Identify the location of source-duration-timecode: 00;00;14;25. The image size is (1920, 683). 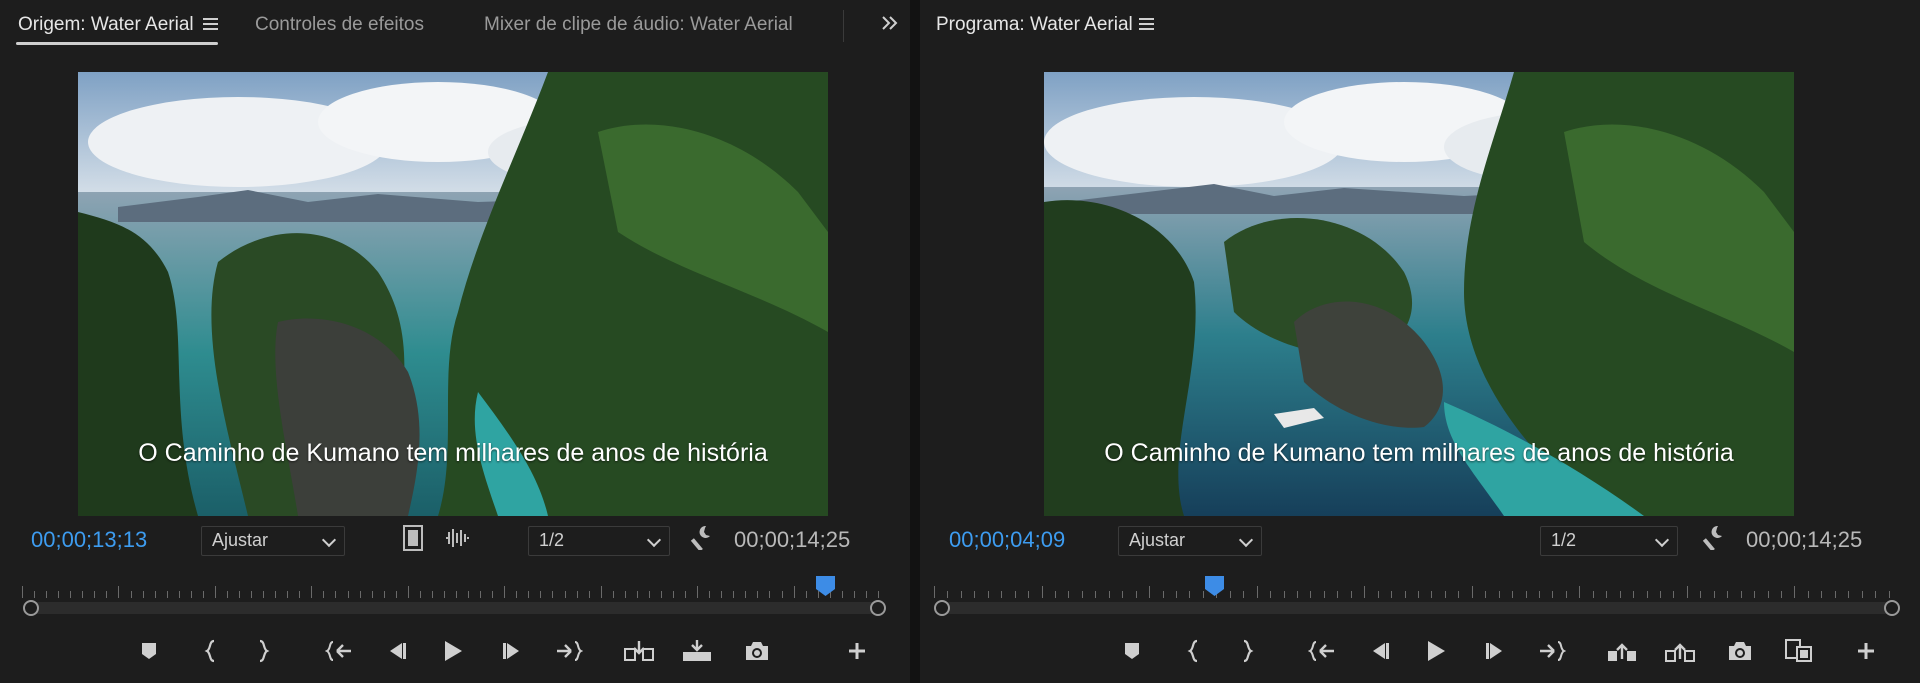
(792, 539).